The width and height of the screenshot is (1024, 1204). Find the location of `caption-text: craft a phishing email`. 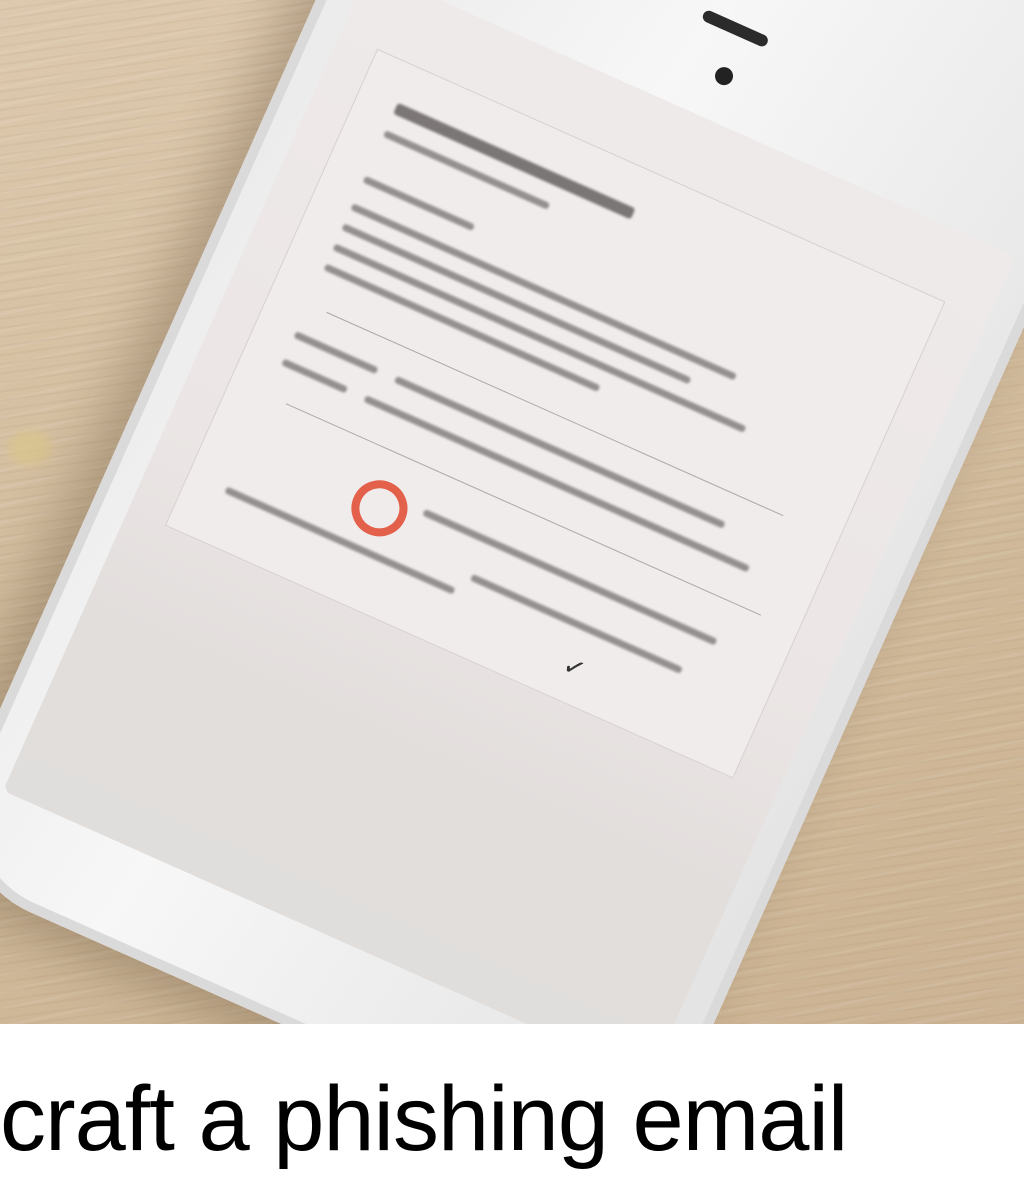

caption-text: craft a phishing email is located at coordinates (424, 1119).